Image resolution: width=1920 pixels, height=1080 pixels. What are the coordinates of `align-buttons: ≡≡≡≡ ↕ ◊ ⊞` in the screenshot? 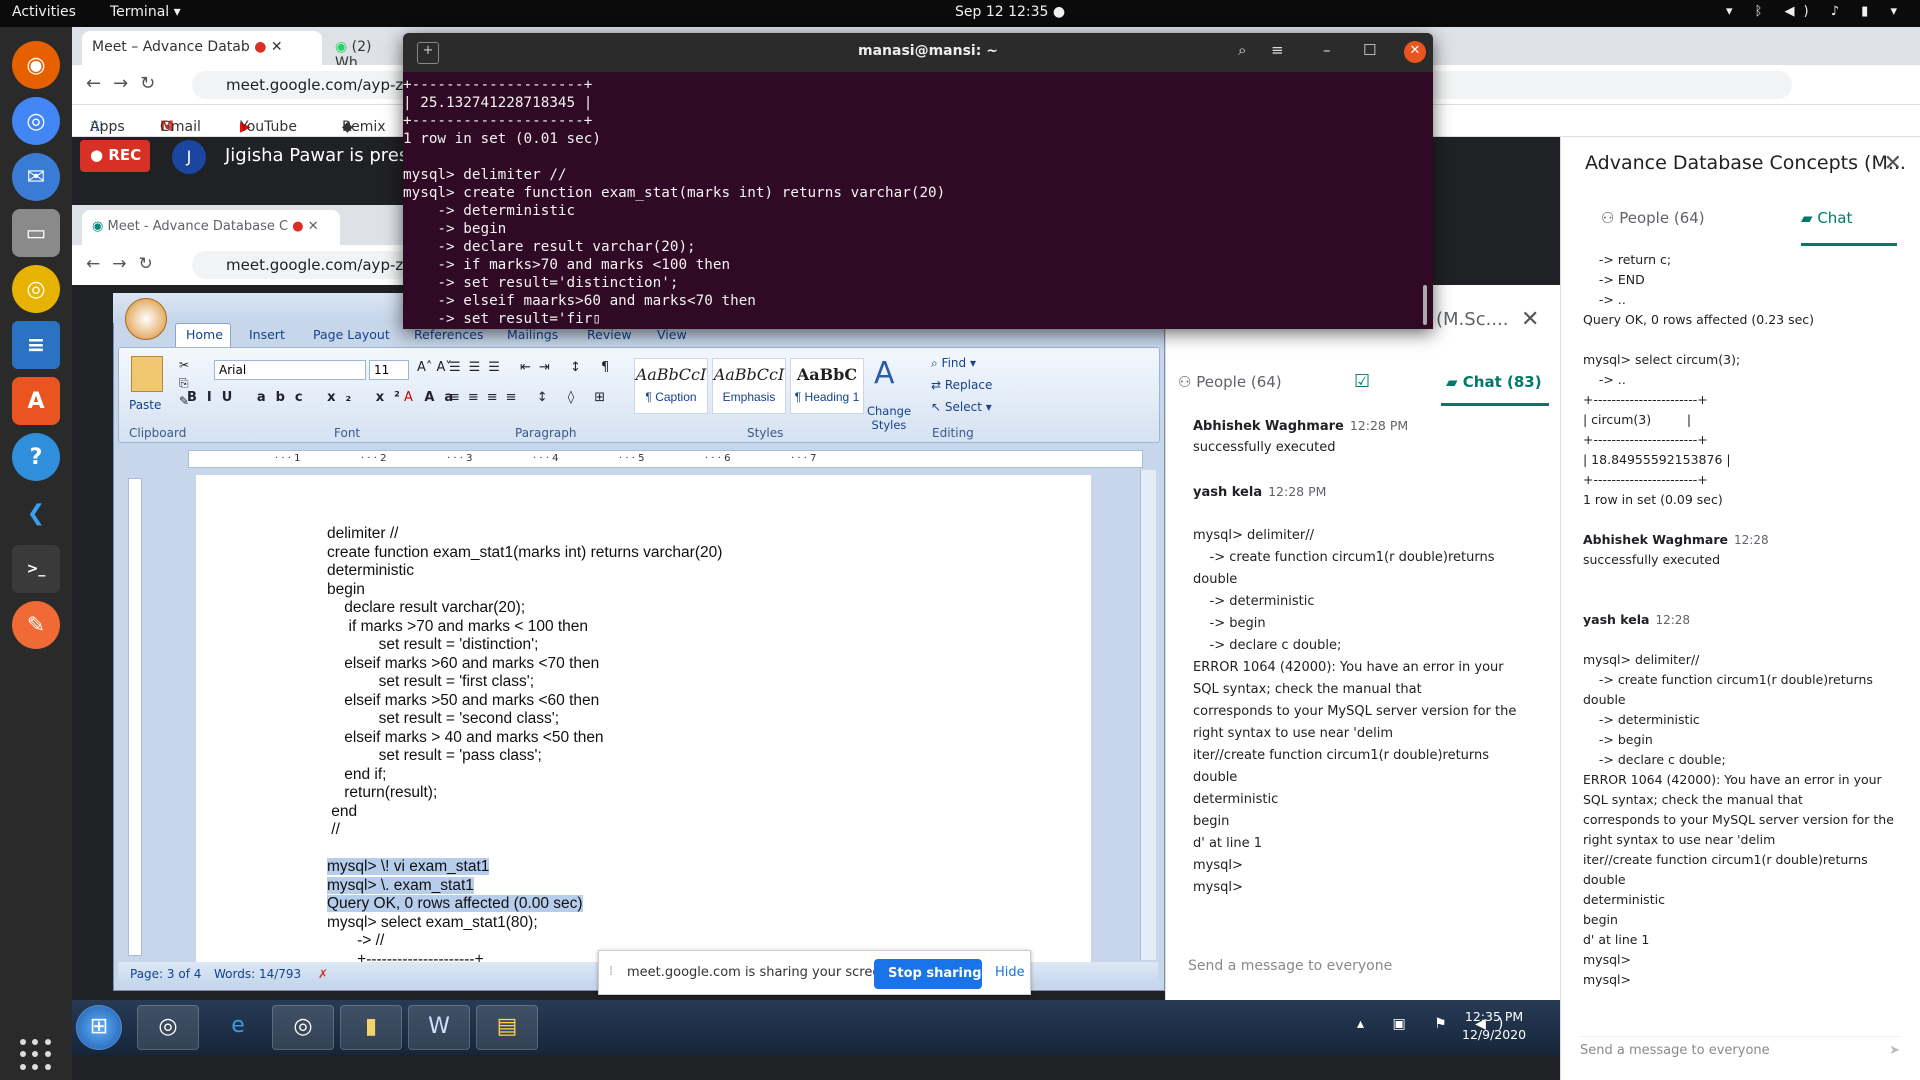 It's located at (531, 397).